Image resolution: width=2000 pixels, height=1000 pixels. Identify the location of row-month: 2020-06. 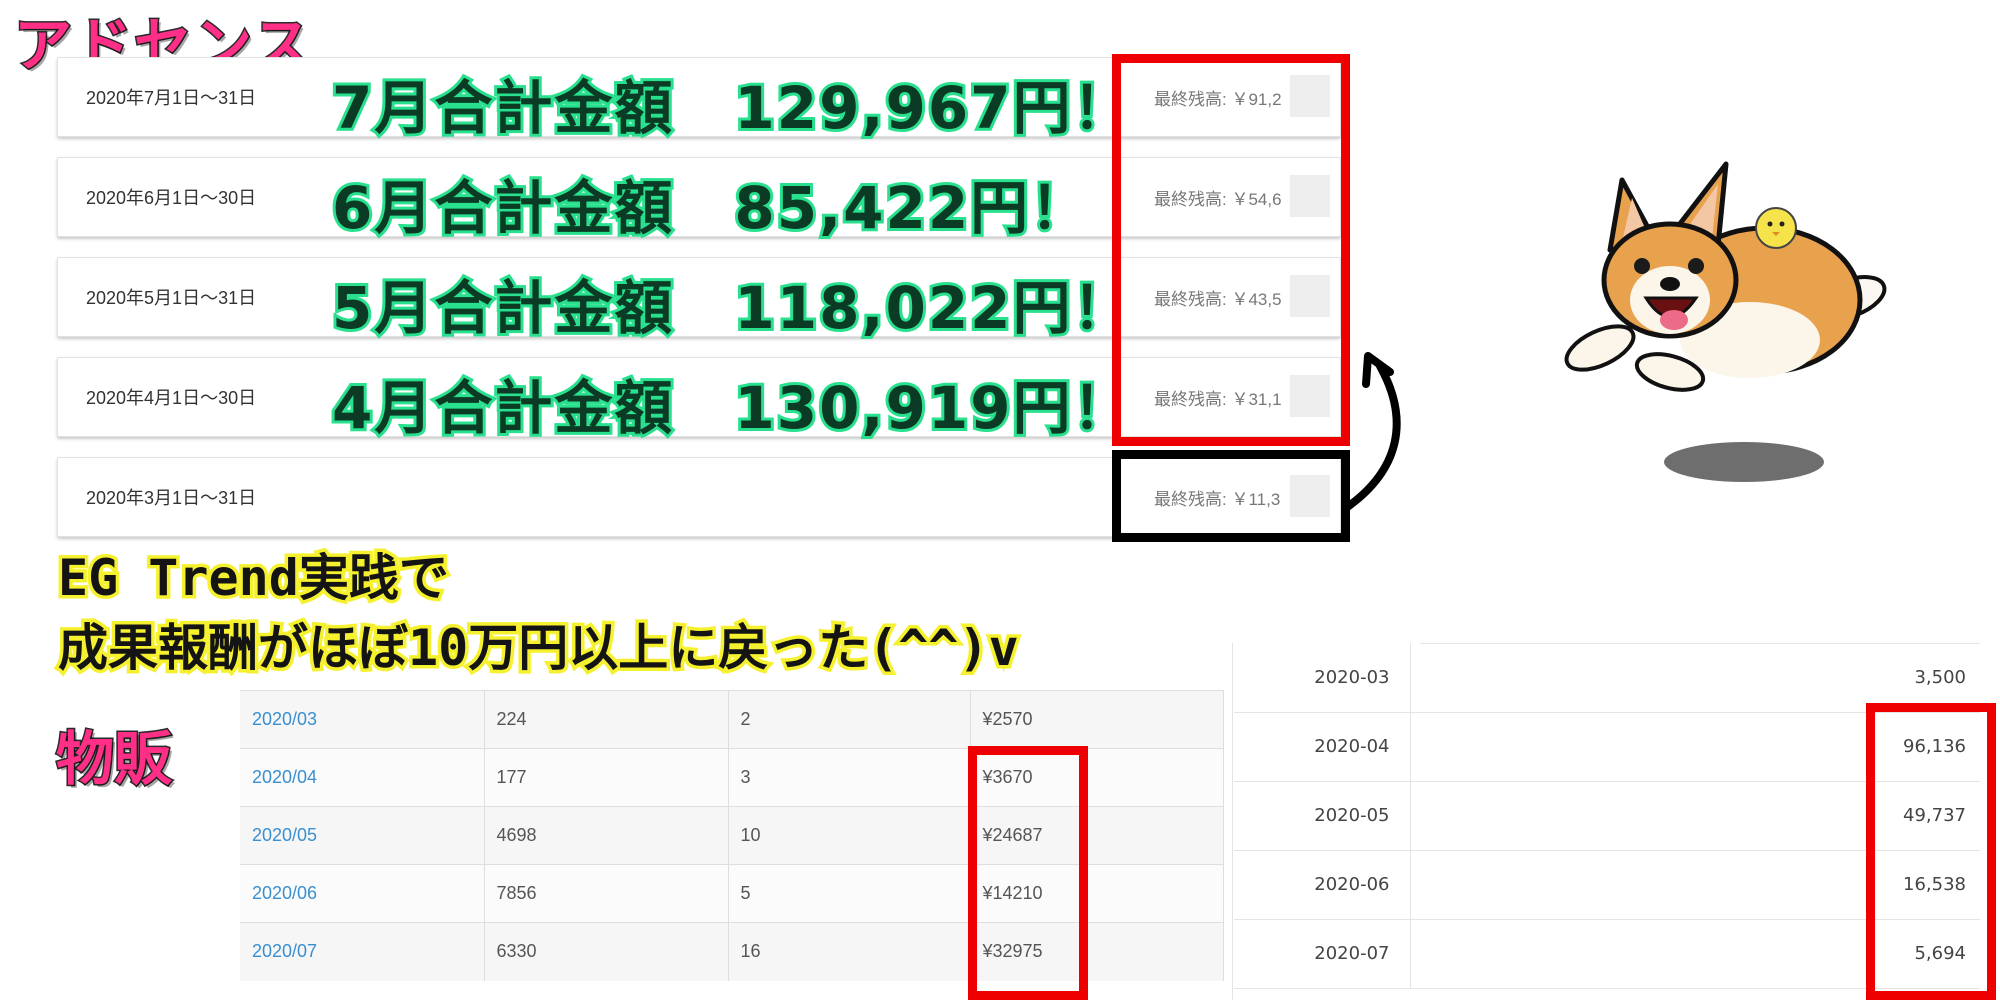
(1322, 885).